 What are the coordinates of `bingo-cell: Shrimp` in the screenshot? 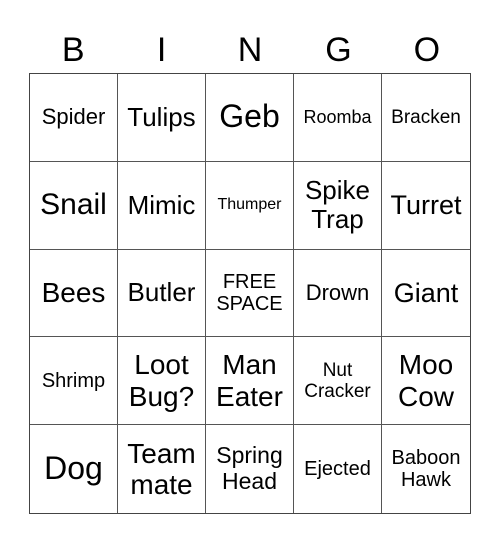 It's located at (74, 381).